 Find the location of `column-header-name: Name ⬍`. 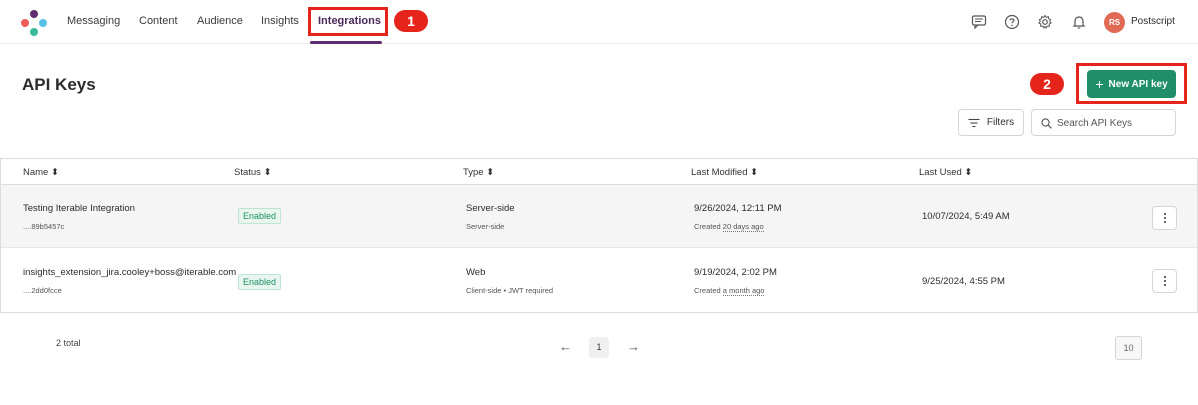

column-header-name: Name ⬍ is located at coordinates (41, 172).